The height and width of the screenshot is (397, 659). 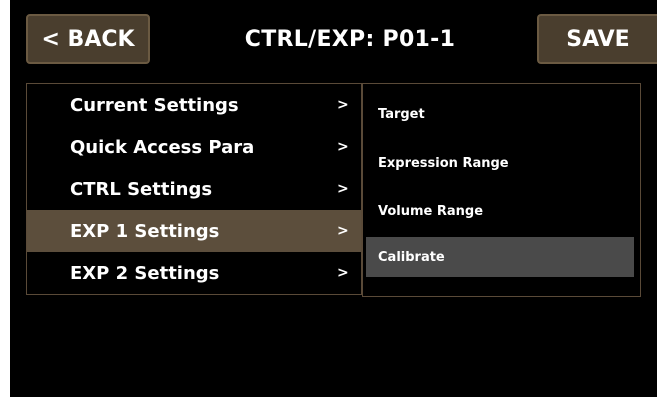 What do you see at coordinates (500, 114) in the screenshot?
I see `submenu-item-target: Target` at bounding box center [500, 114].